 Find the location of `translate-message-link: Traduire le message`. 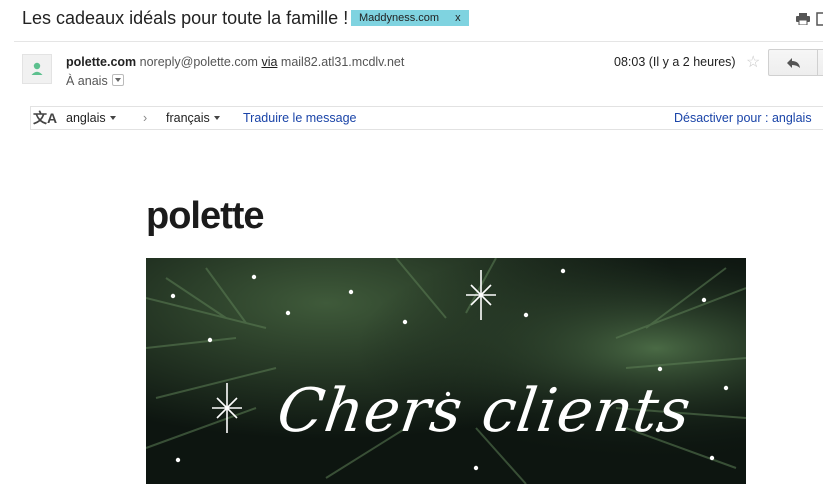

translate-message-link: Traduire le message is located at coordinates (299, 118).